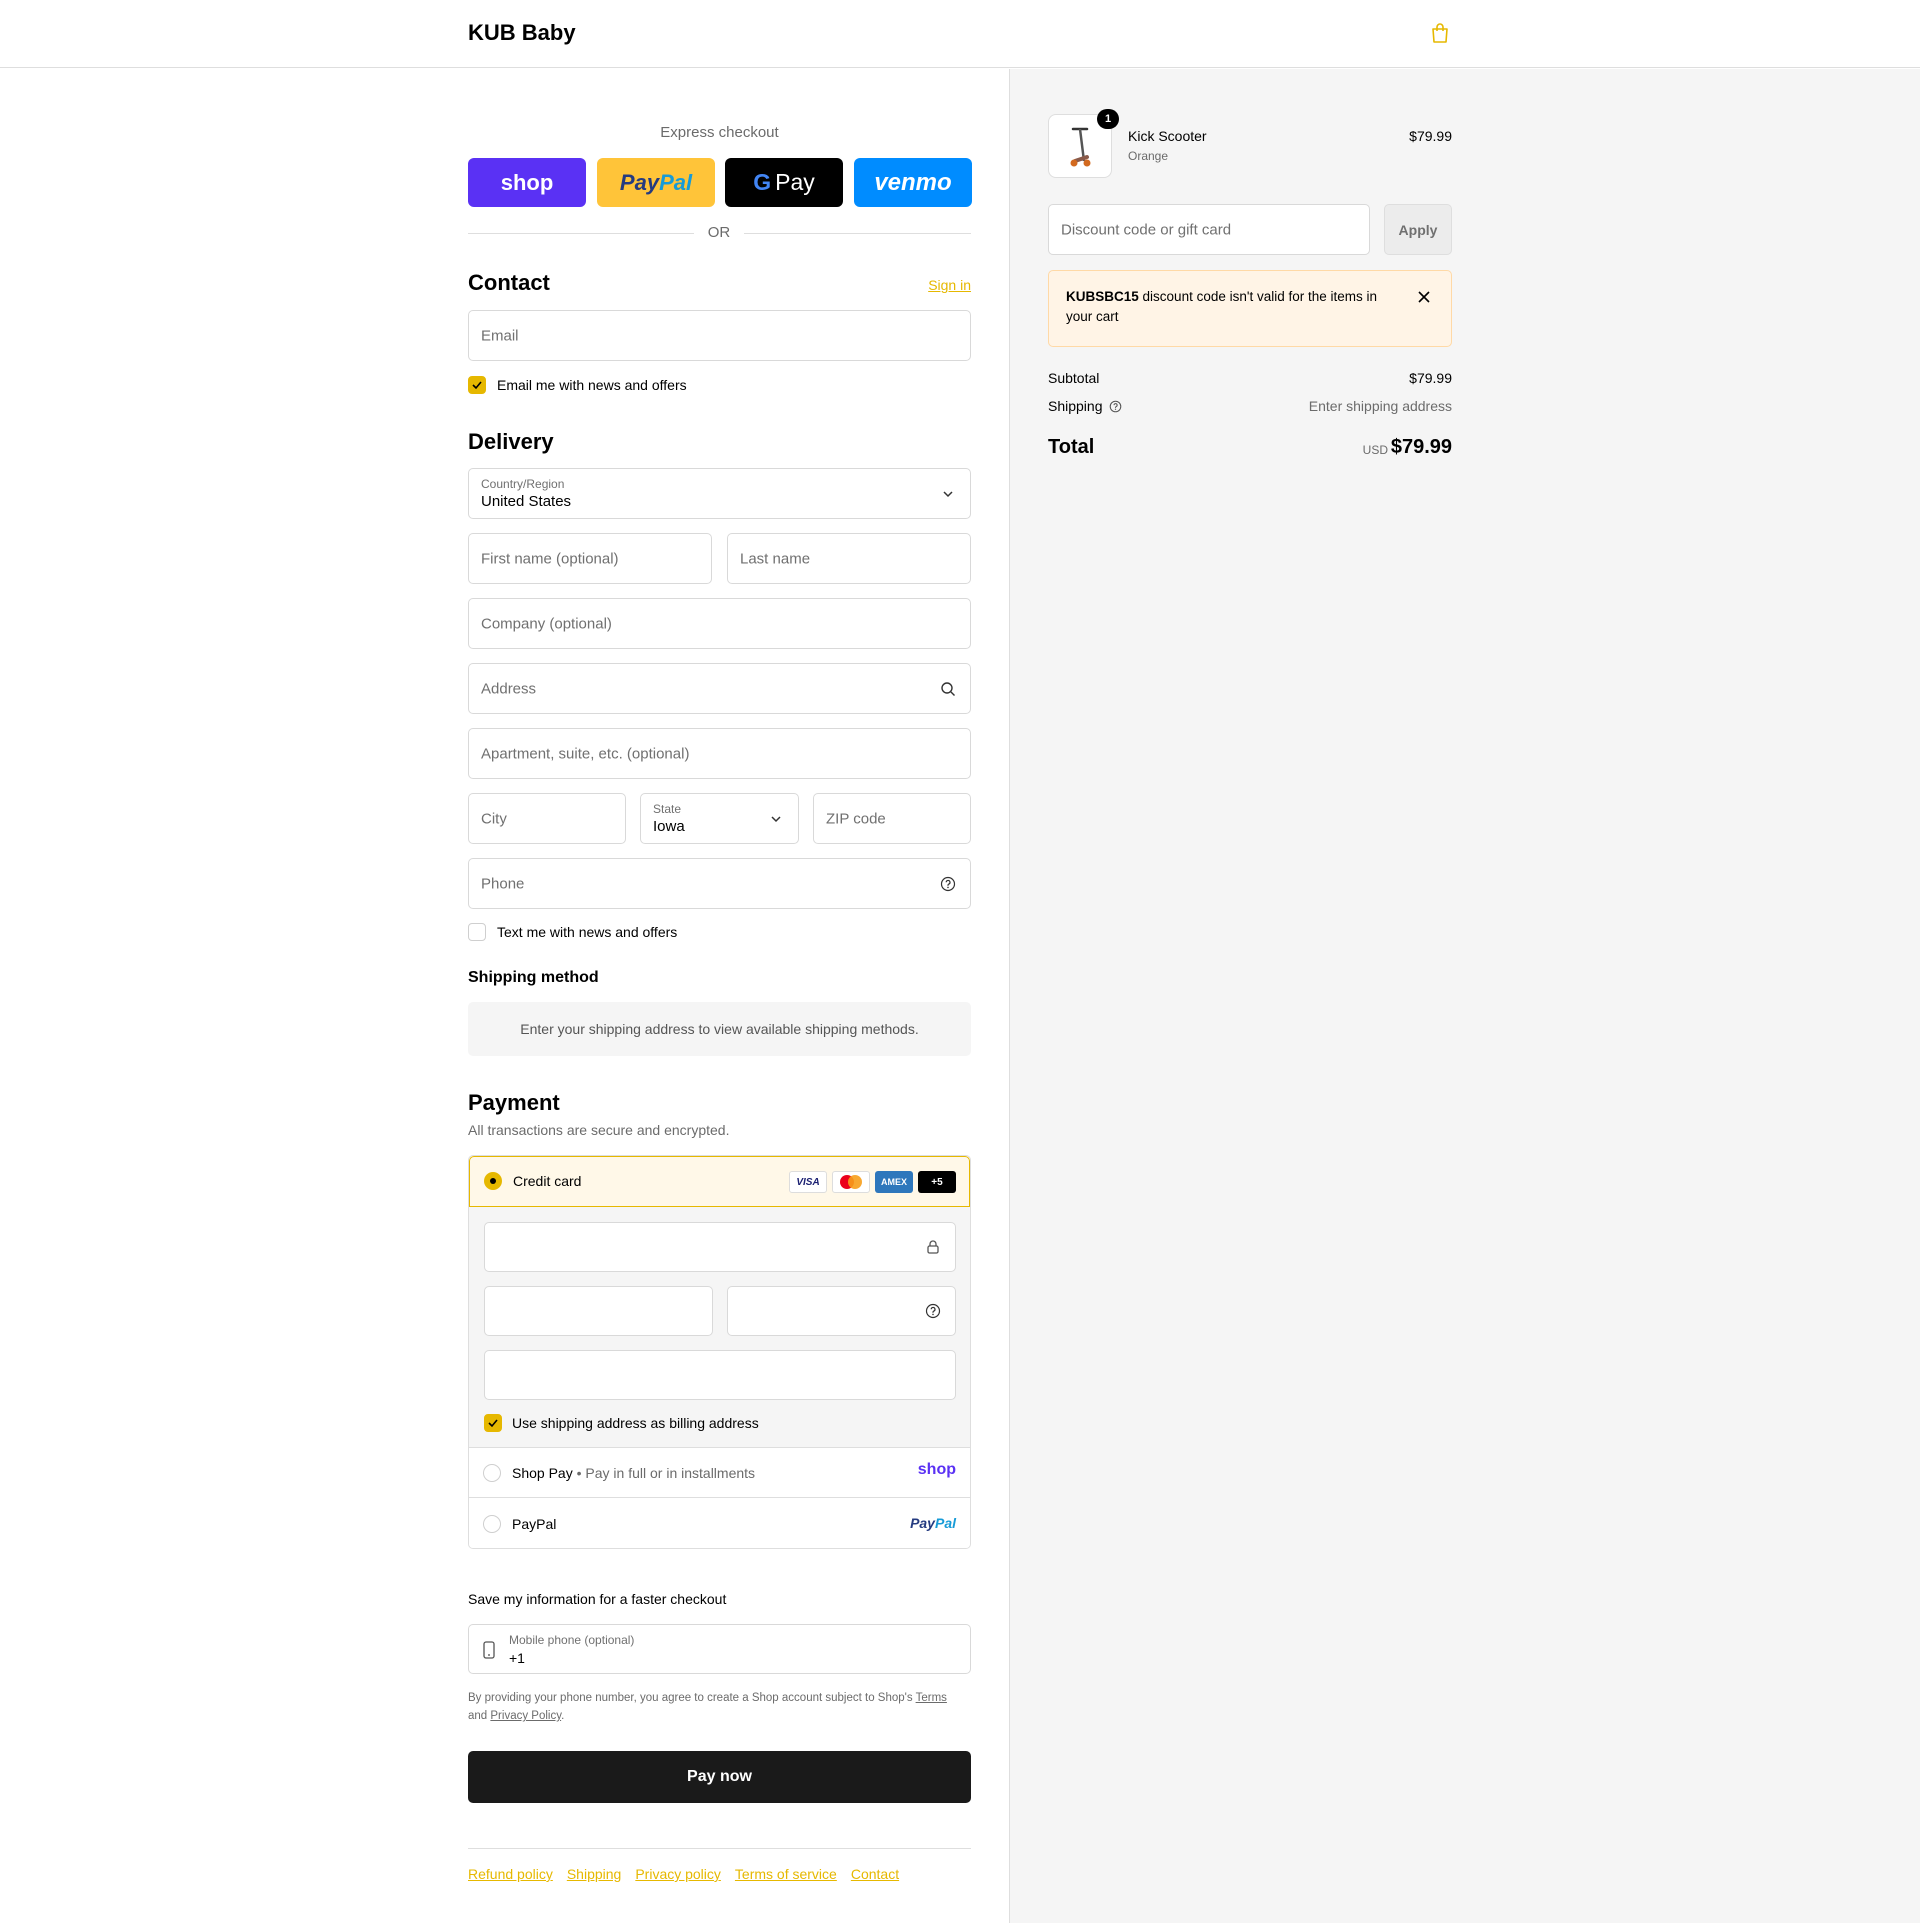  What do you see at coordinates (522, 33) in the screenshot?
I see `brand-logo: KUB Baby` at bounding box center [522, 33].